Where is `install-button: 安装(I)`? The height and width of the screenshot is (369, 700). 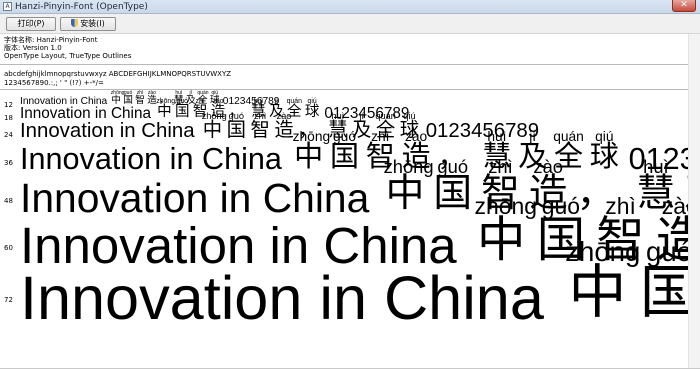 install-button: 安装(I) is located at coordinates (88, 24).